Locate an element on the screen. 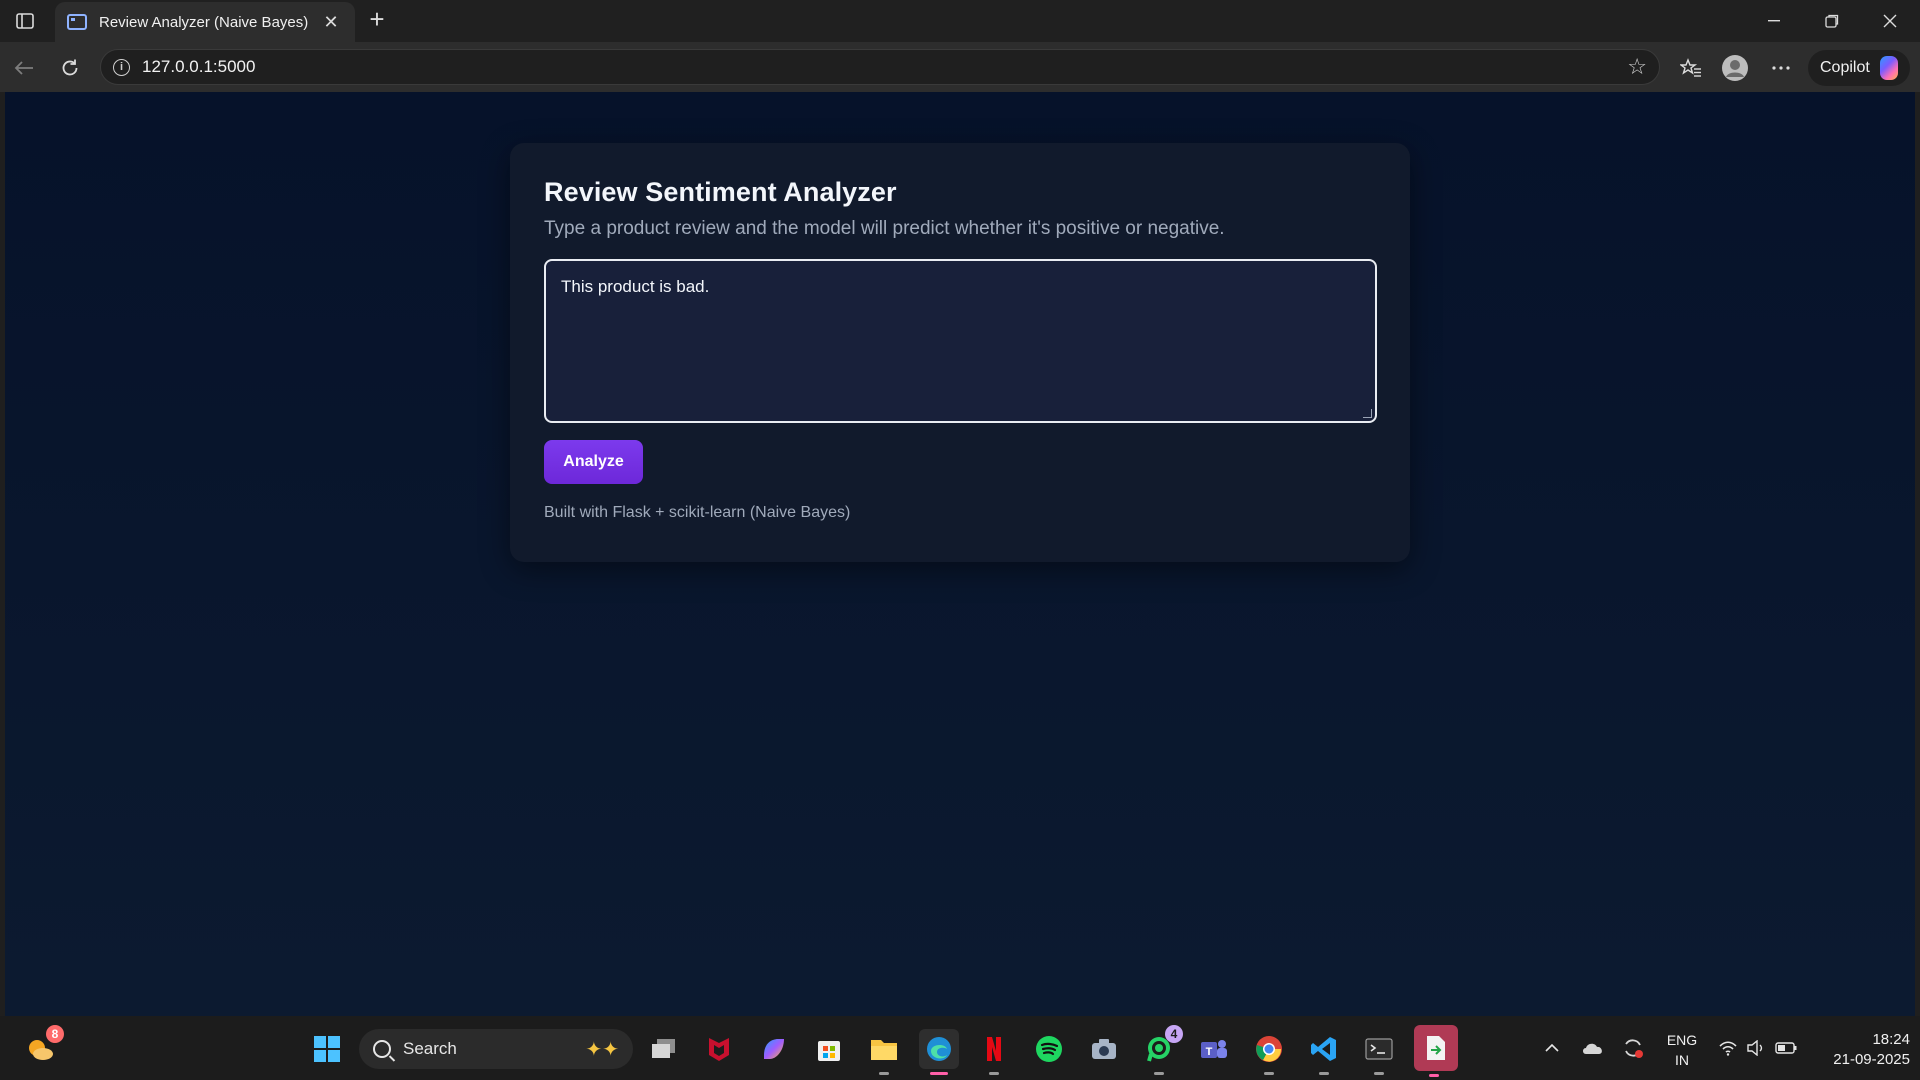  clock-date: 21-09-2025 is located at coordinates (1871, 1059).